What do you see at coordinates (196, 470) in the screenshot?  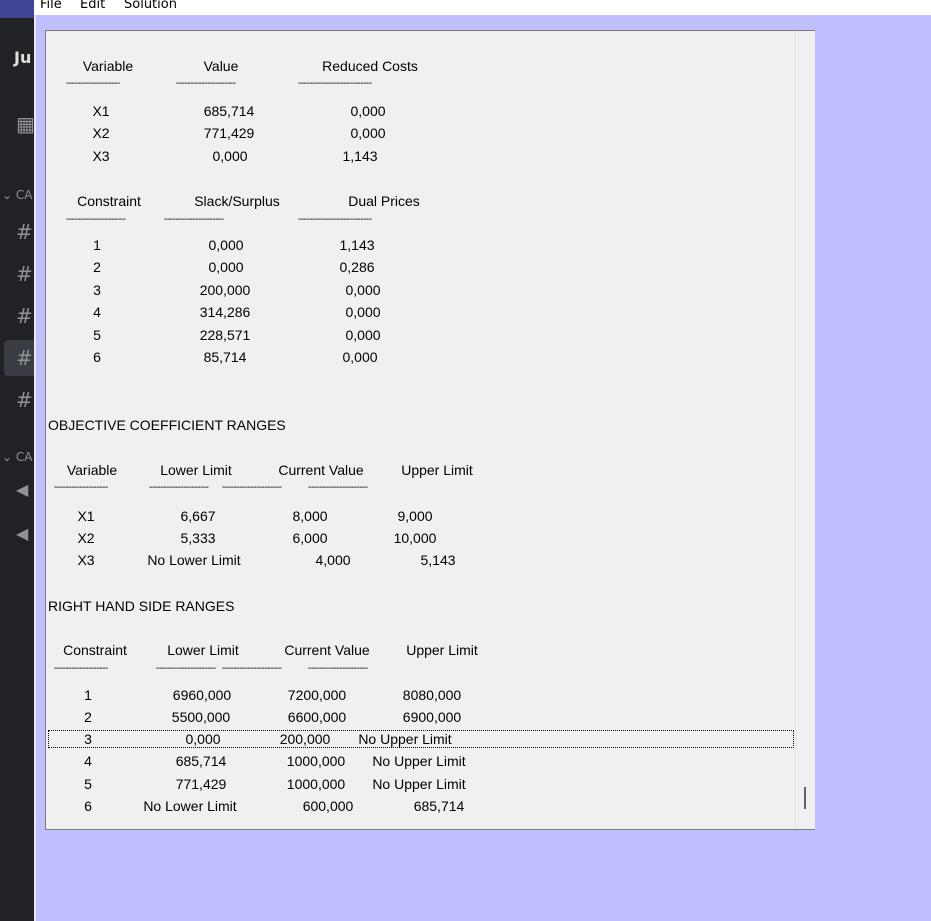 I see `objective-header-lower-limit: Lower Limit` at bounding box center [196, 470].